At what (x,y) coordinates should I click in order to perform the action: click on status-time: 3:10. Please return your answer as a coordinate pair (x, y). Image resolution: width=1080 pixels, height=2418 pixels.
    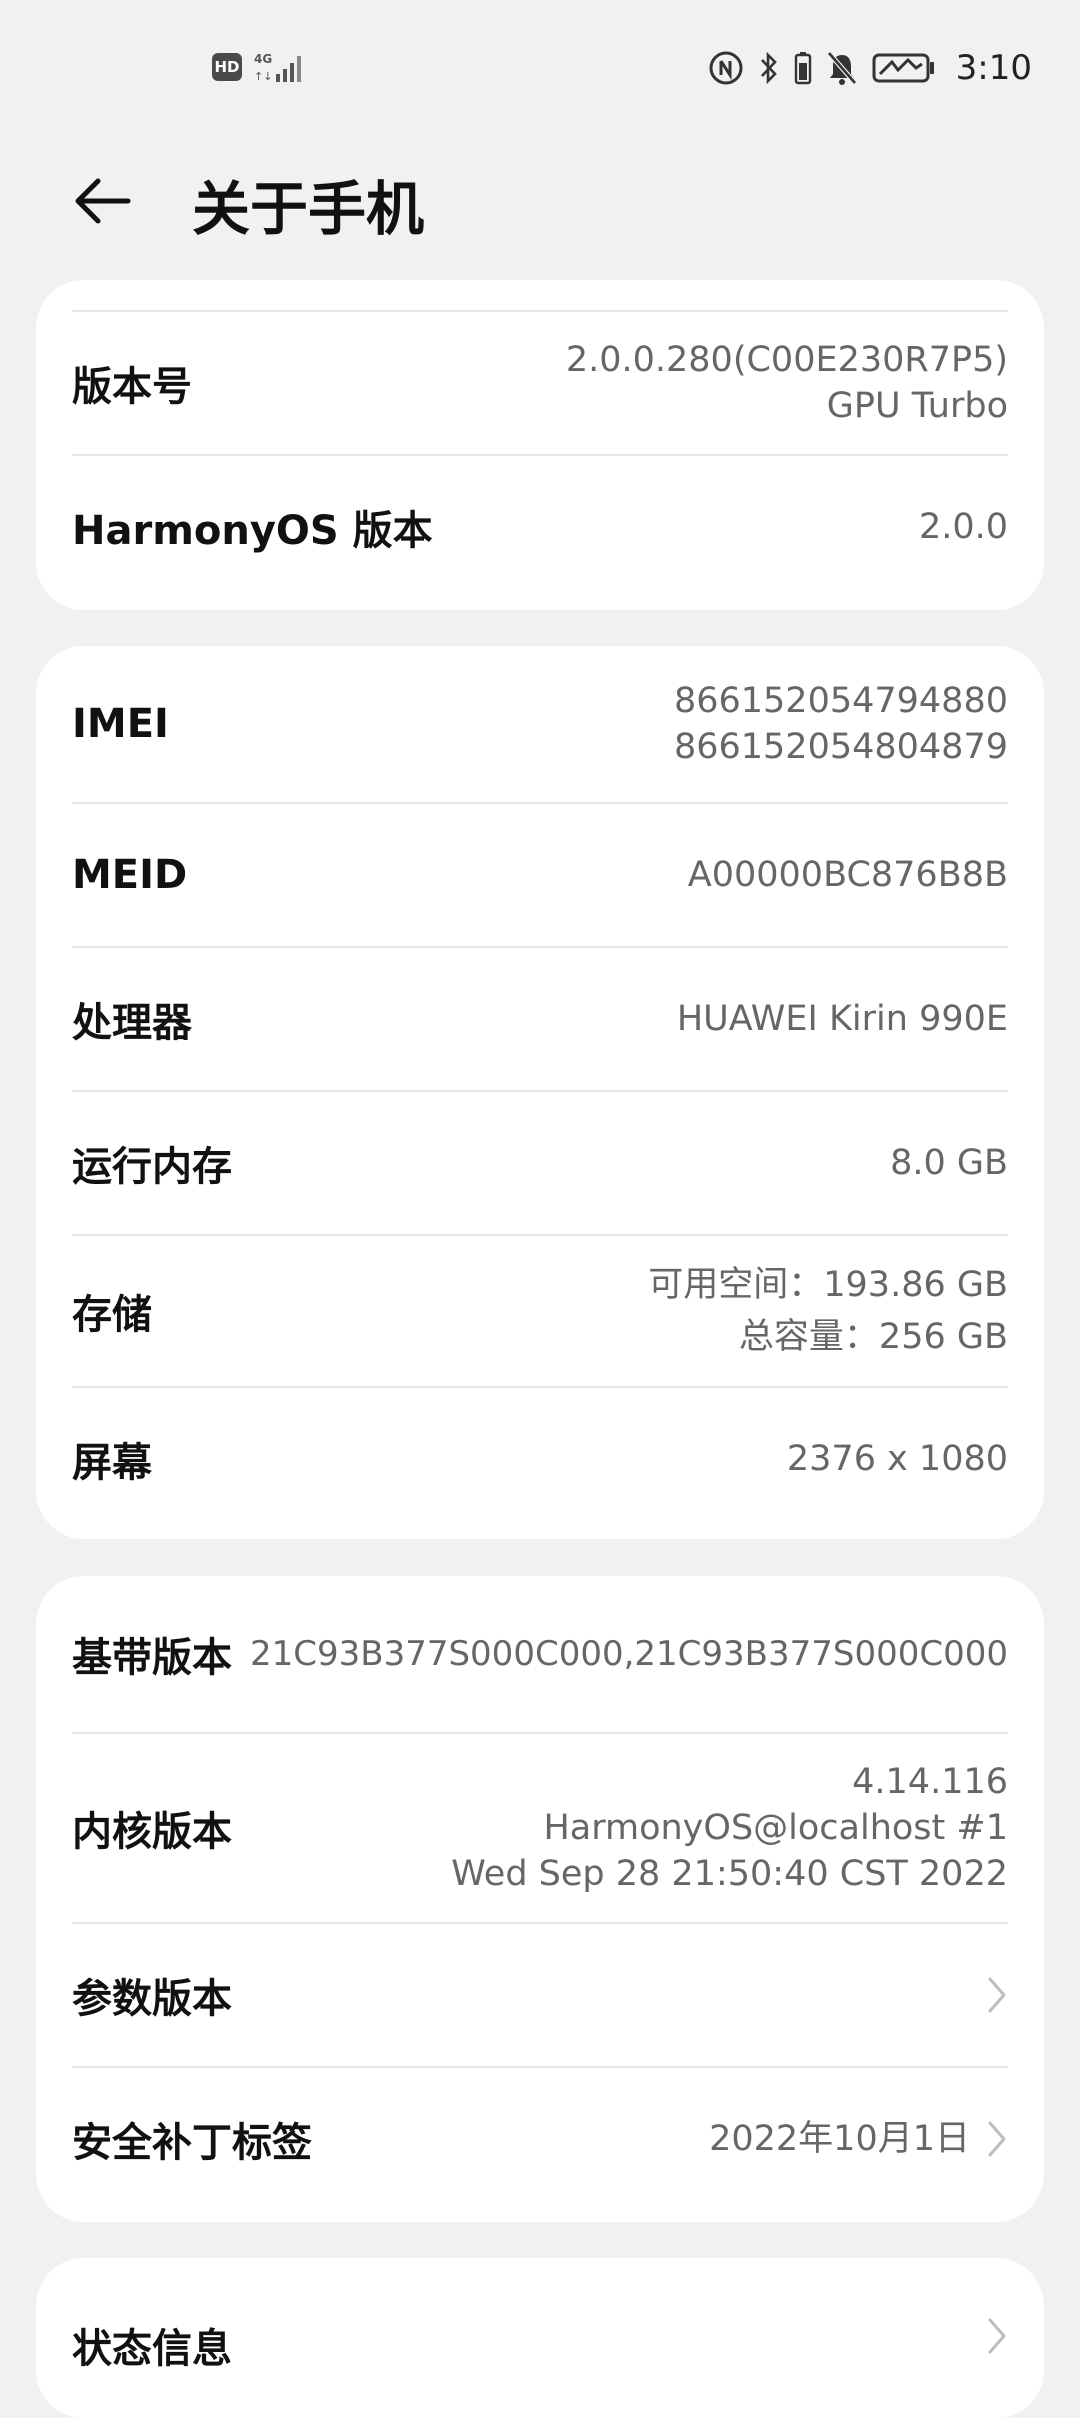
    Looking at the image, I should click on (993, 68).